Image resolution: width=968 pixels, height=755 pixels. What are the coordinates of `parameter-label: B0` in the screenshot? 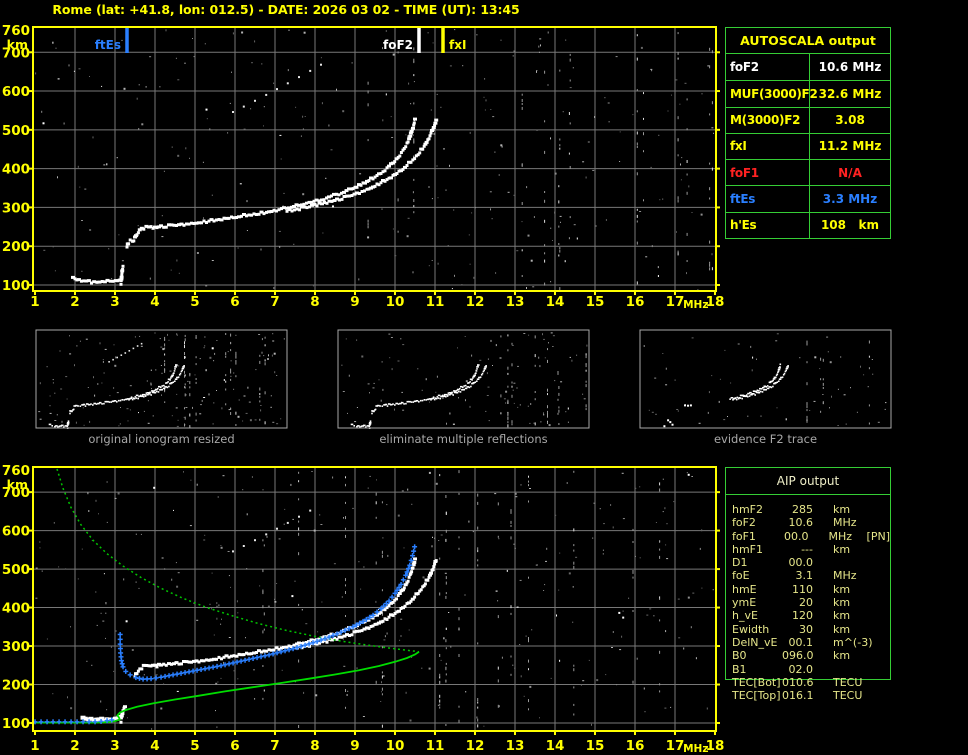 It's located at (739, 656).